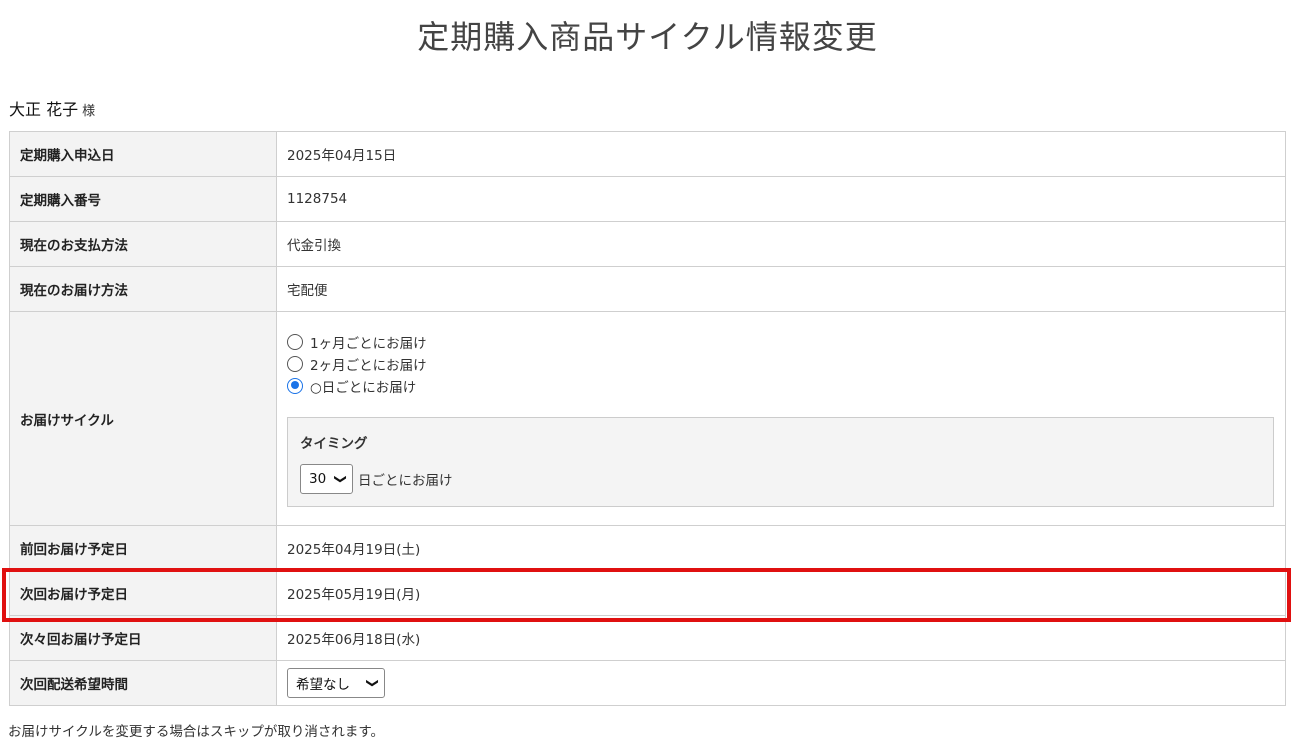  Describe the element at coordinates (143, 683) in the screenshot. I see `delivery-time-label: 次回配送希望時間` at that location.